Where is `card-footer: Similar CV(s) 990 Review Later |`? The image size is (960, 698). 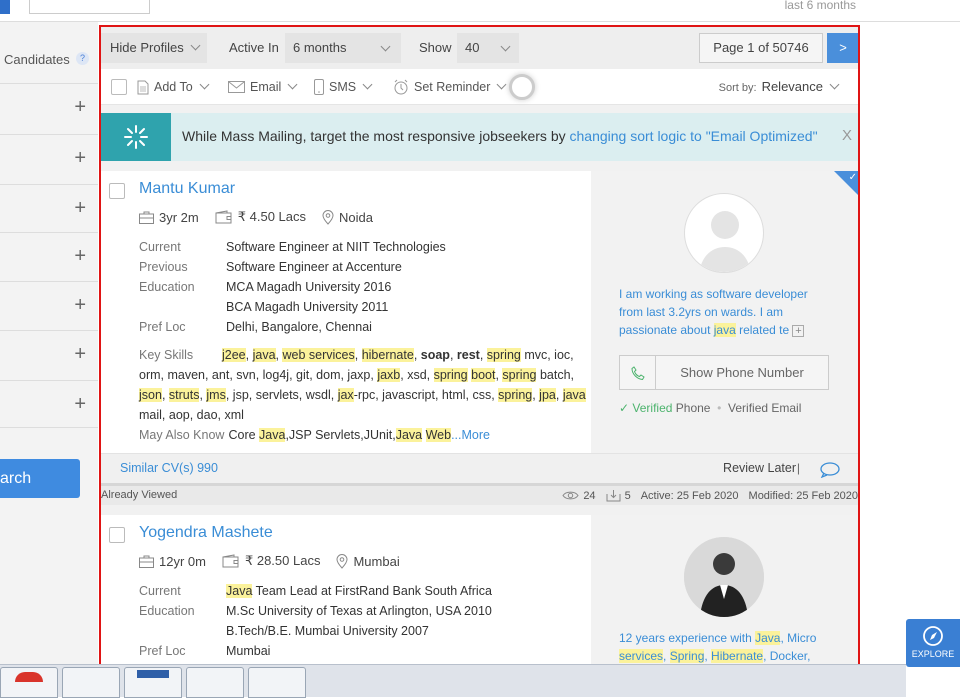 card-footer: Similar CV(s) 990 Review Later | is located at coordinates (479, 468).